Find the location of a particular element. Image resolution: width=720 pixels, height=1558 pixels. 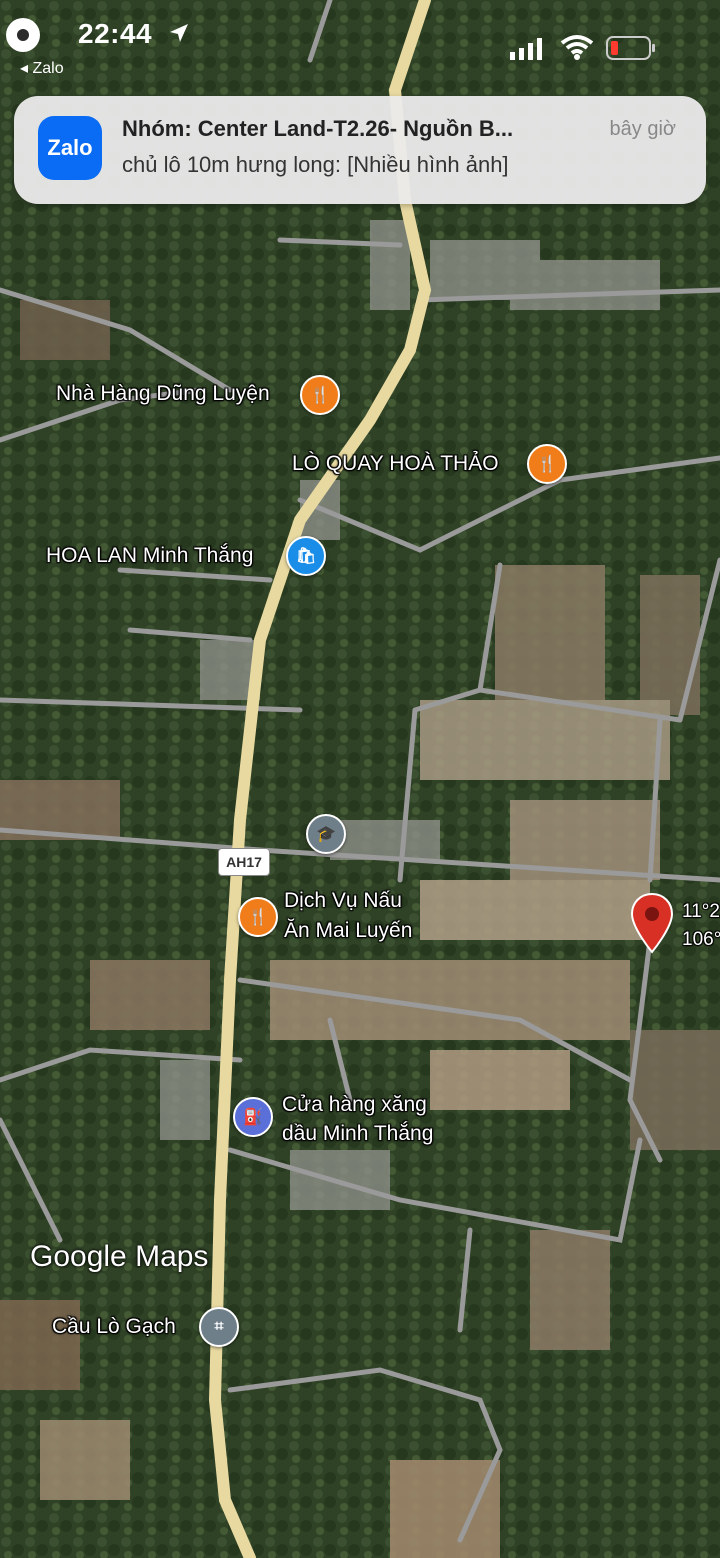

location-arrow-icon is located at coordinates (179, 33).